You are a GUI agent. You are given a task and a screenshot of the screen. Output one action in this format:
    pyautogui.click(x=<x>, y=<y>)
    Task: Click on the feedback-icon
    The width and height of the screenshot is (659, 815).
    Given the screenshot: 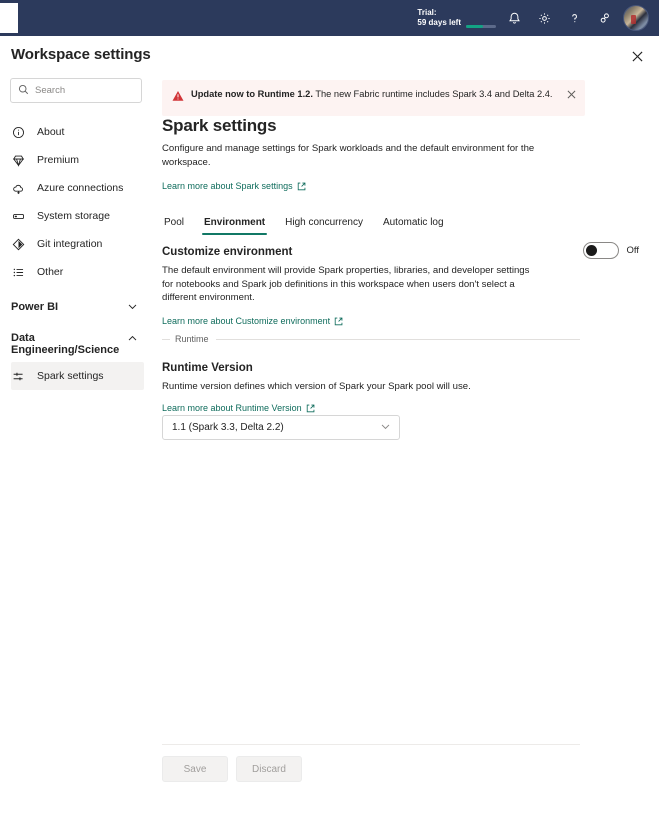 What is the action you would take?
    pyautogui.click(x=604, y=18)
    